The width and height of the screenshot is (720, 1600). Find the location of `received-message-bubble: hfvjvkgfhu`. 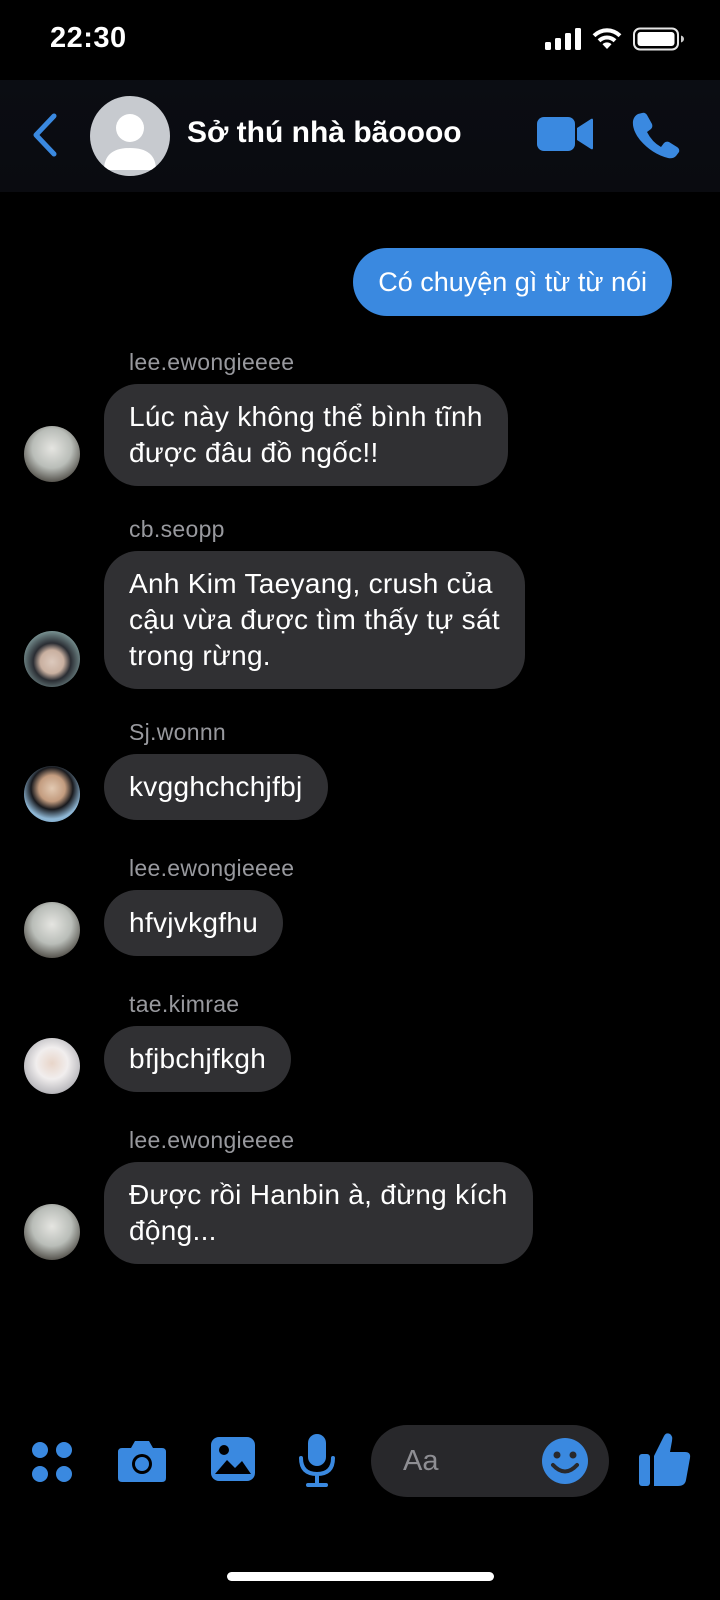

received-message-bubble: hfvjvkgfhu is located at coordinates (194, 923).